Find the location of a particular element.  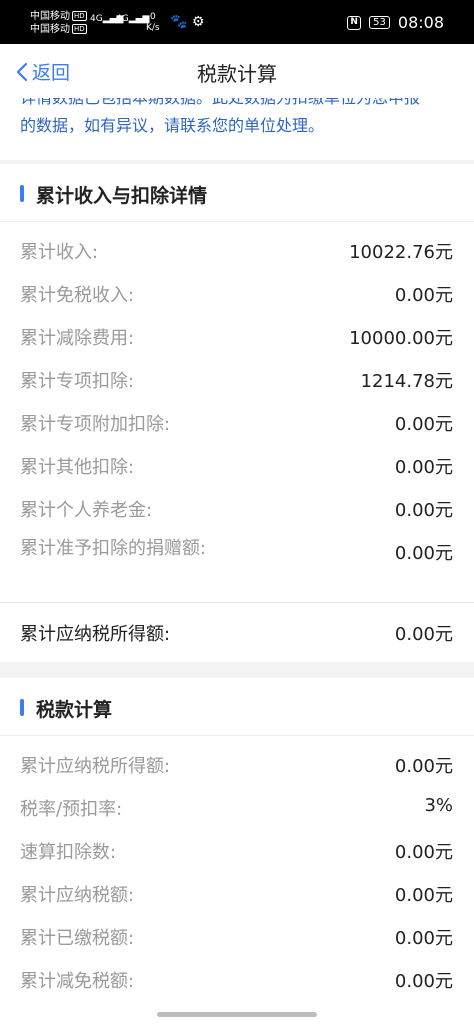

carrier-info: 中国移动 HD 中国移动 HD is located at coordinates (58, 23).